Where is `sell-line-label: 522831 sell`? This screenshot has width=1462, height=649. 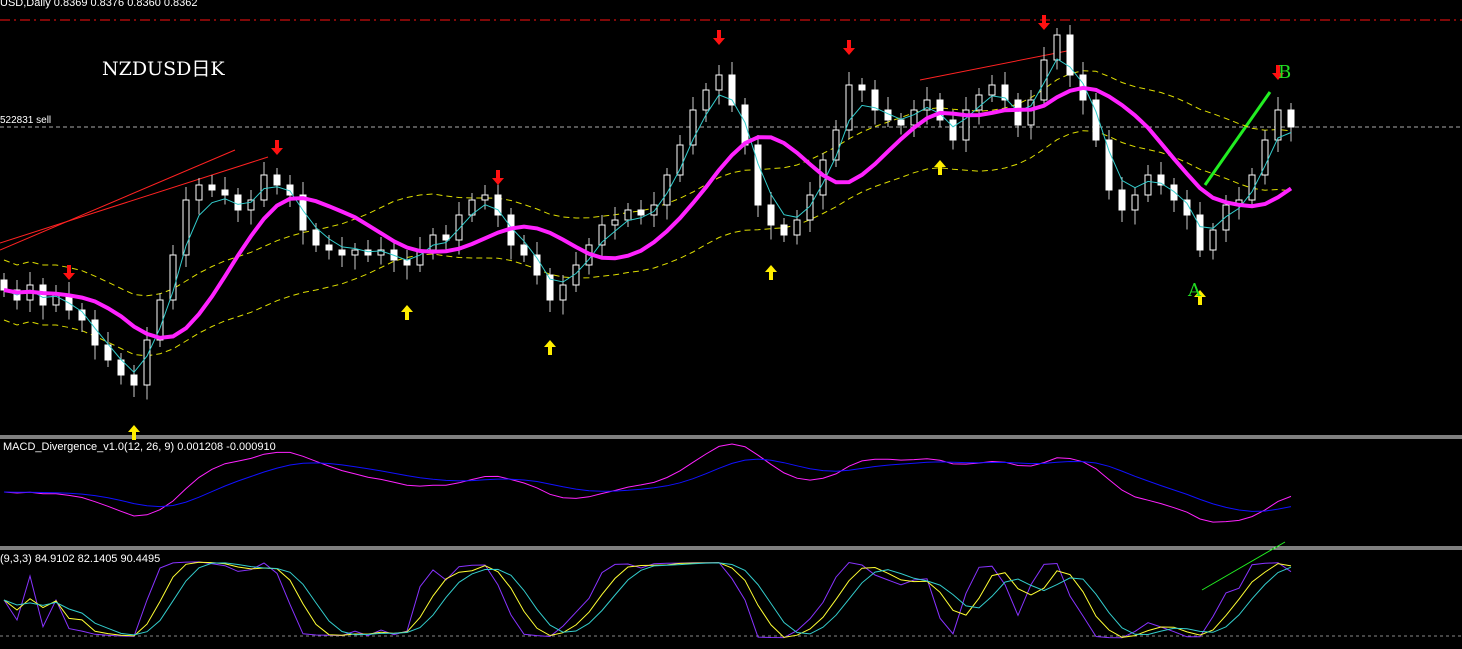
sell-line-label: 522831 sell is located at coordinates (26, 120).